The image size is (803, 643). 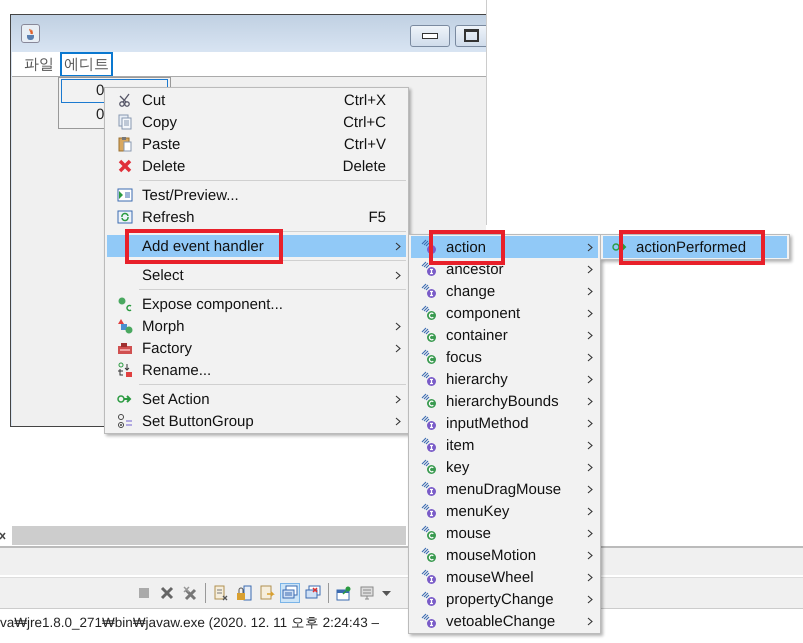 What do you see at coordinates (464, 357) in the screenshot?
I see `menu-item-label: focus` at bounding box center [464, 357].